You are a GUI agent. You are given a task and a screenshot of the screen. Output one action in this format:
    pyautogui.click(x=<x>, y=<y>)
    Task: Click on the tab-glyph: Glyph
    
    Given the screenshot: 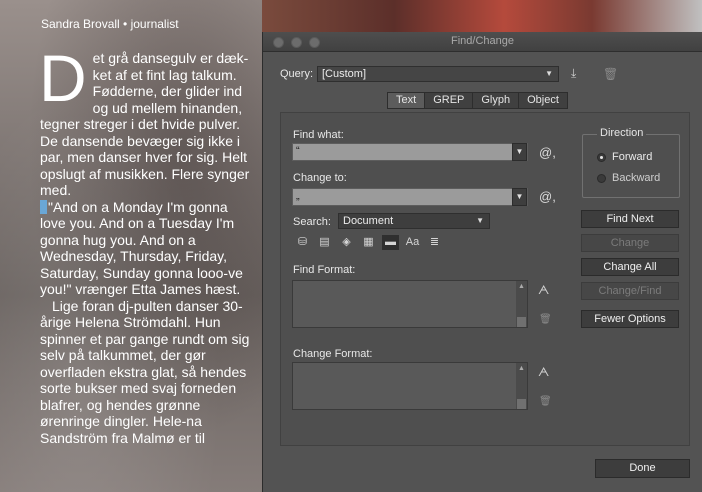 What is the action you would take?
    pyautogui.click(x=496, y=100)
    